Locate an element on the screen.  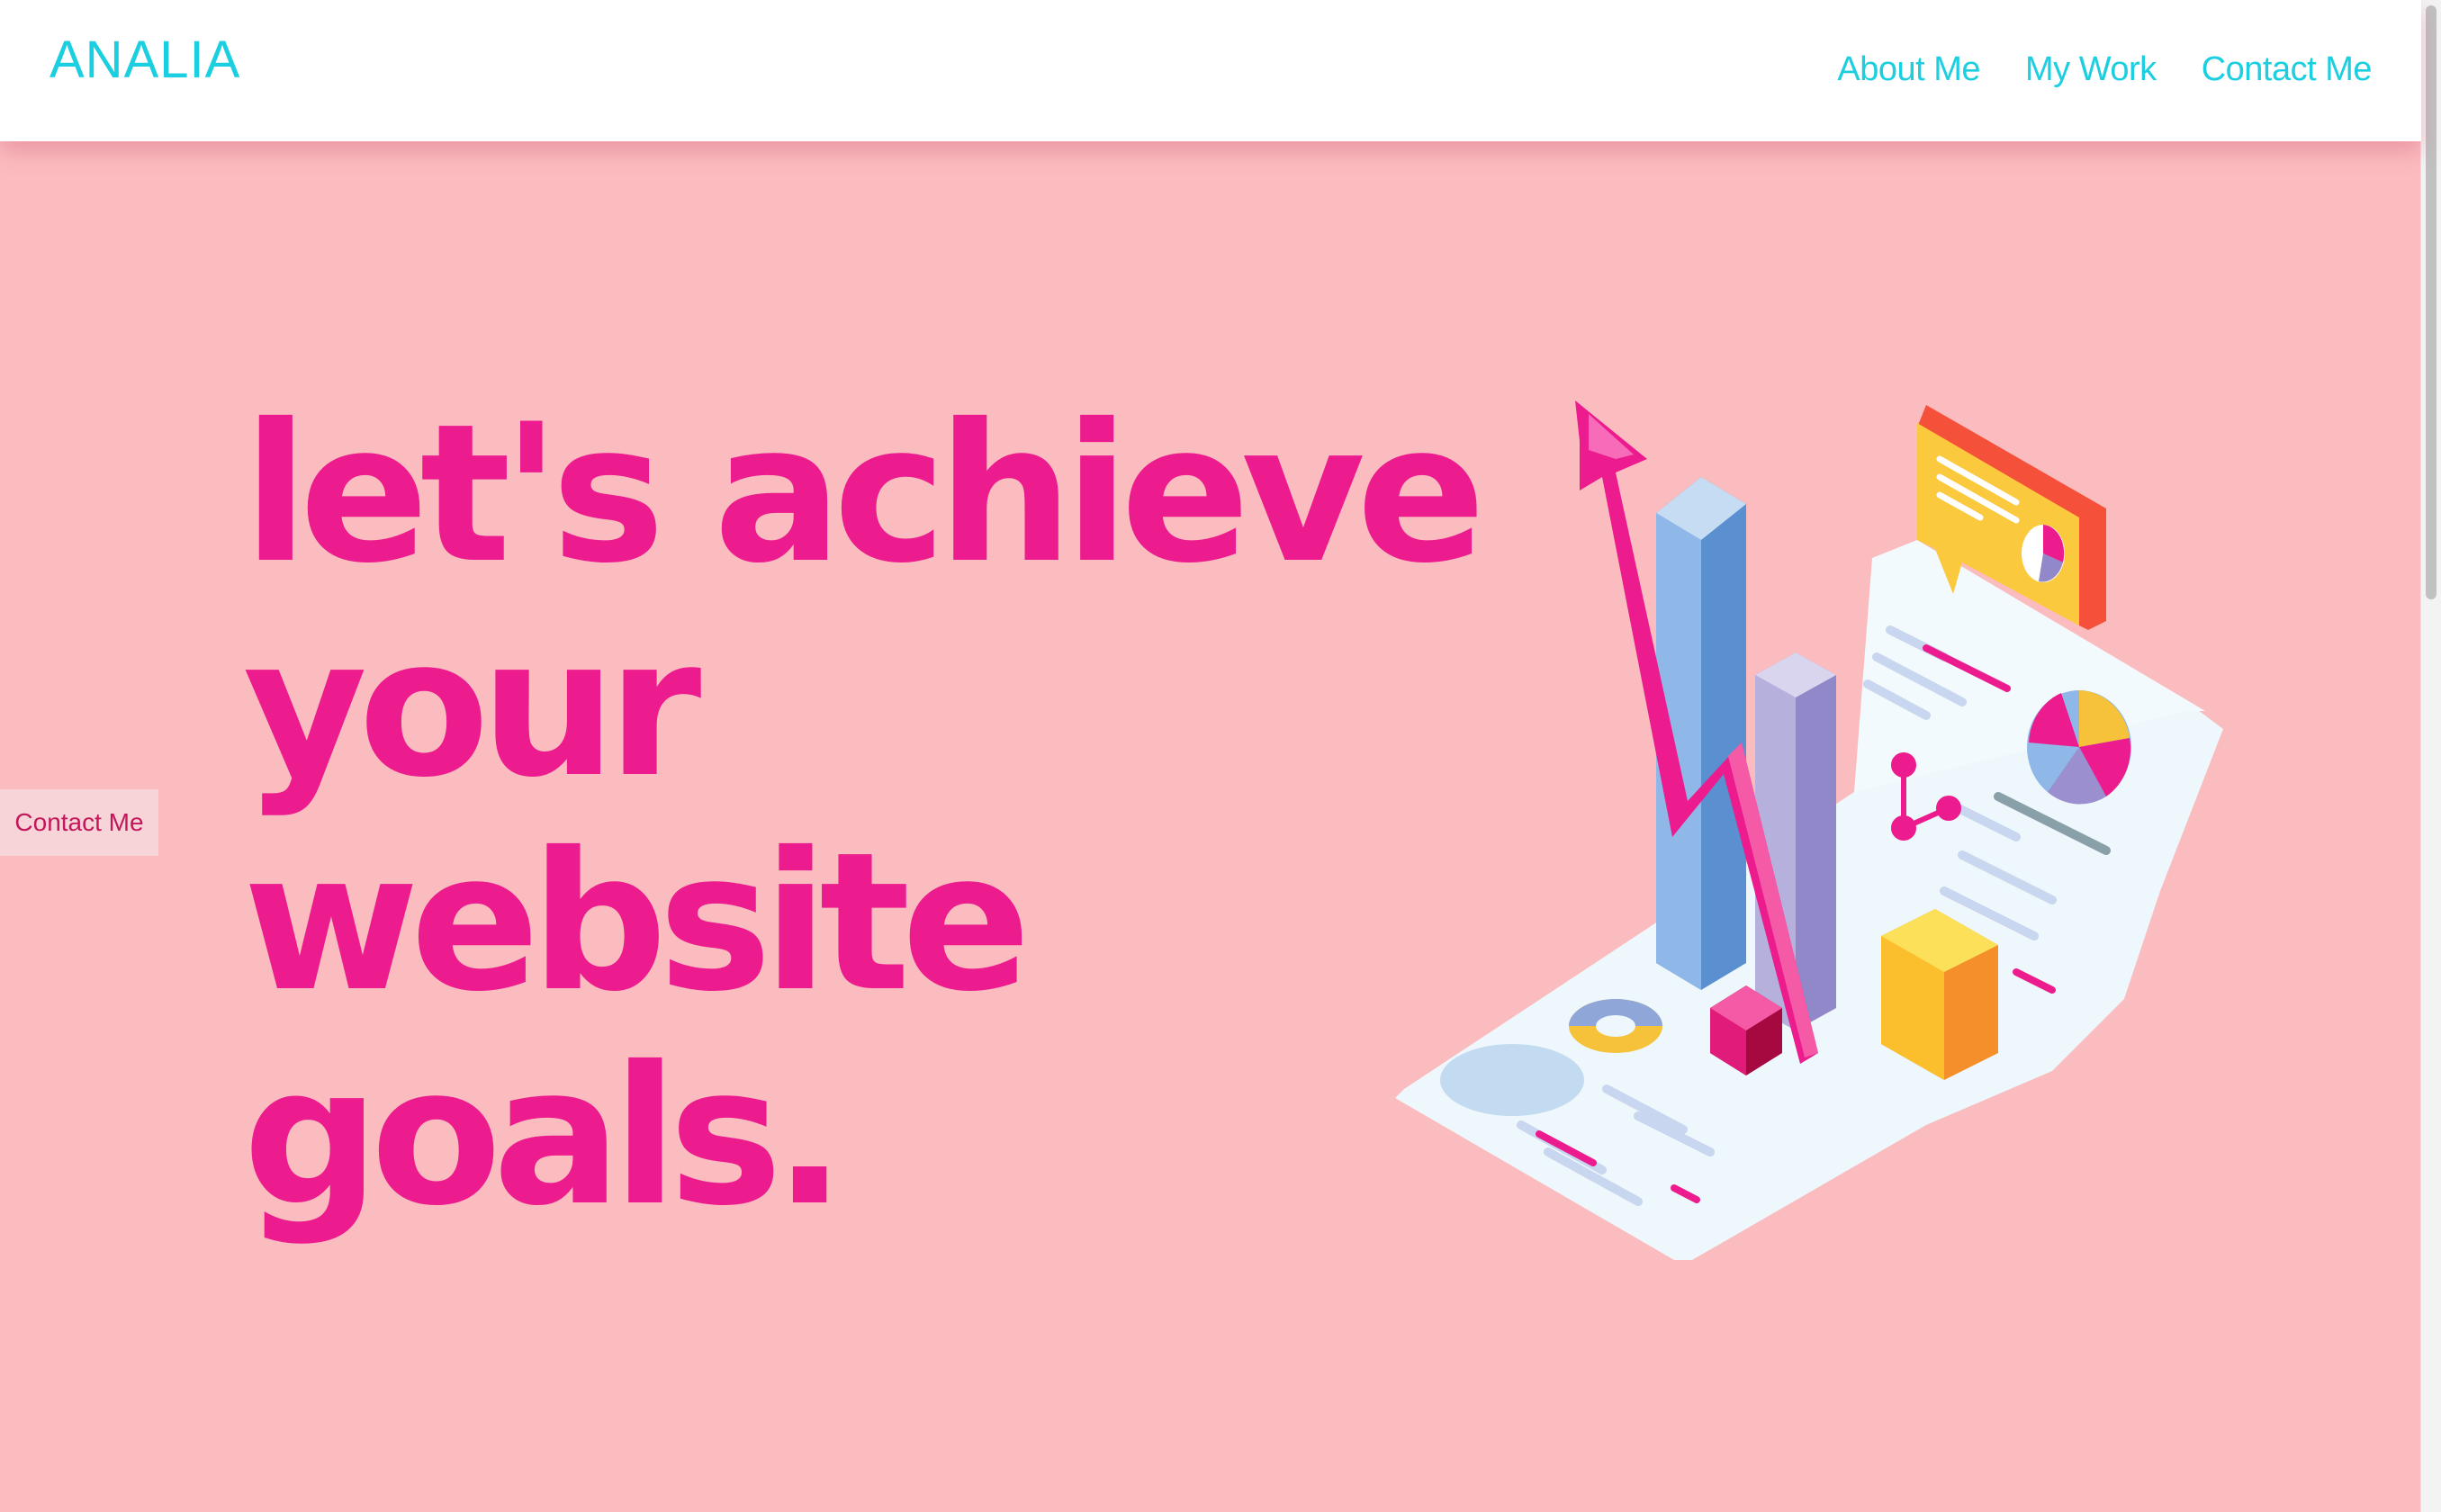
nav-link-about-me: About Me is located at coordinates (1909, 69).